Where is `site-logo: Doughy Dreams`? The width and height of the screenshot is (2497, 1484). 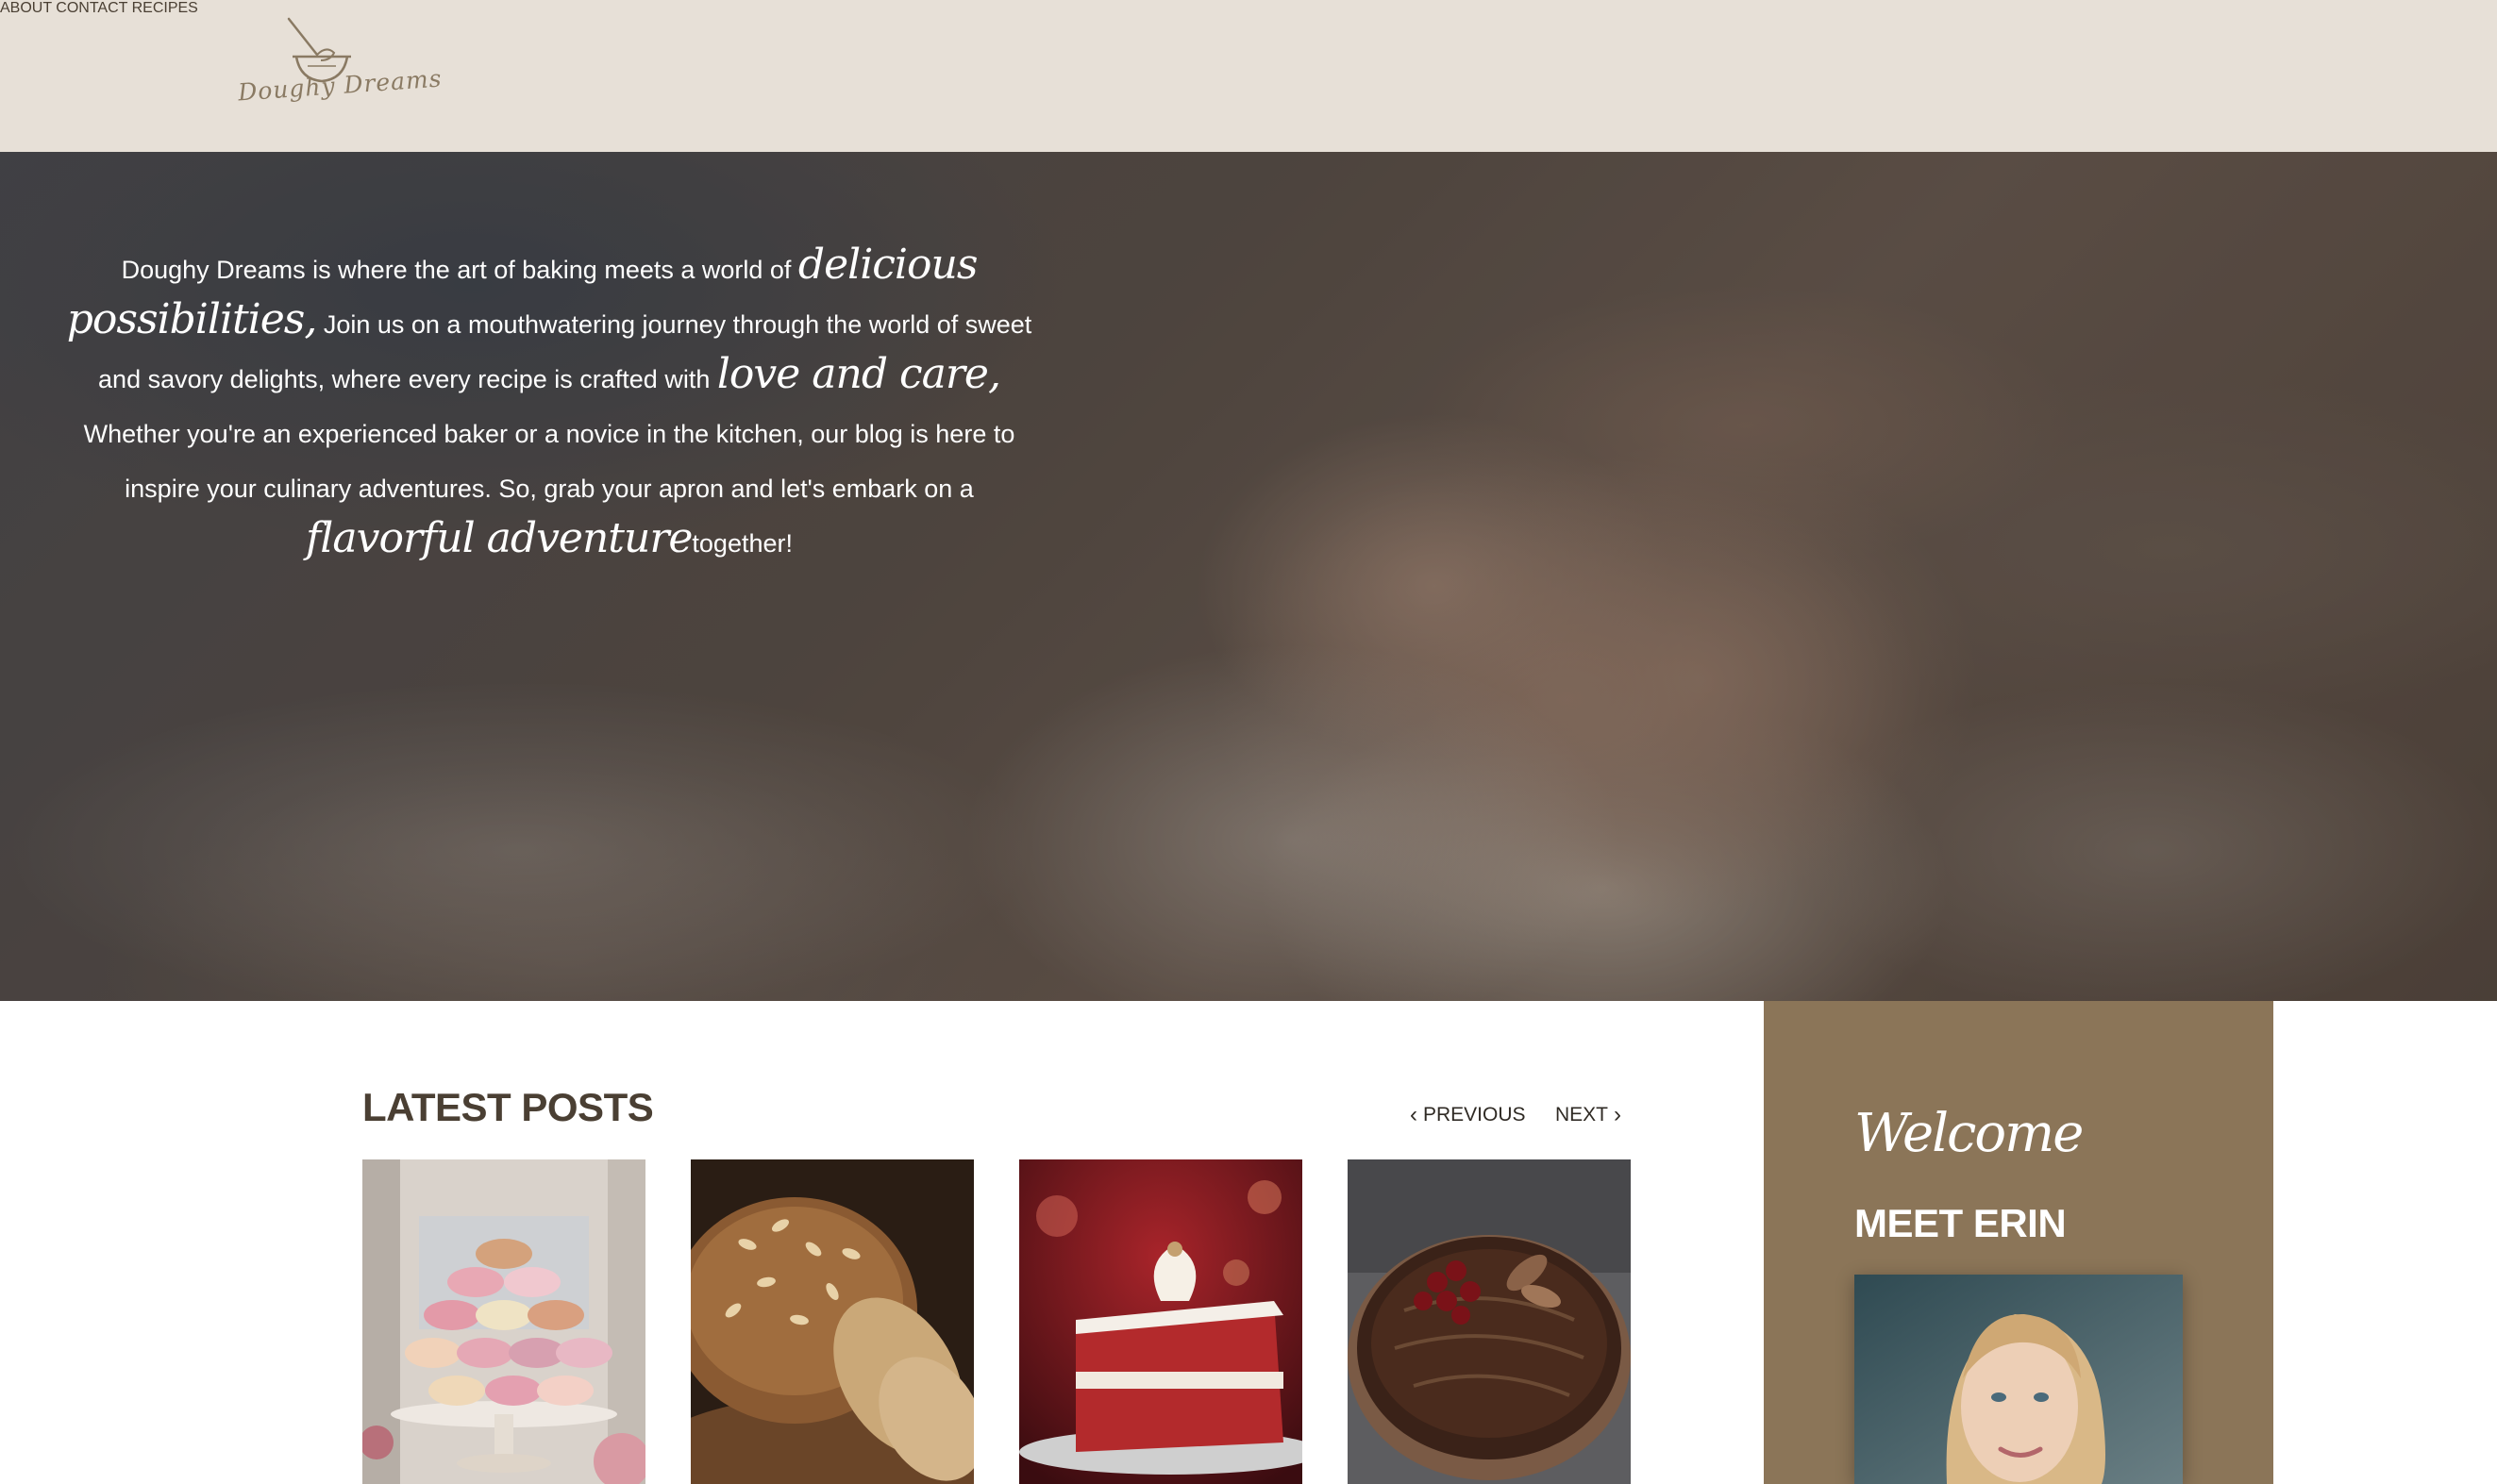
site-logo: Doughy Dreams is located at coordinates (338, 66).